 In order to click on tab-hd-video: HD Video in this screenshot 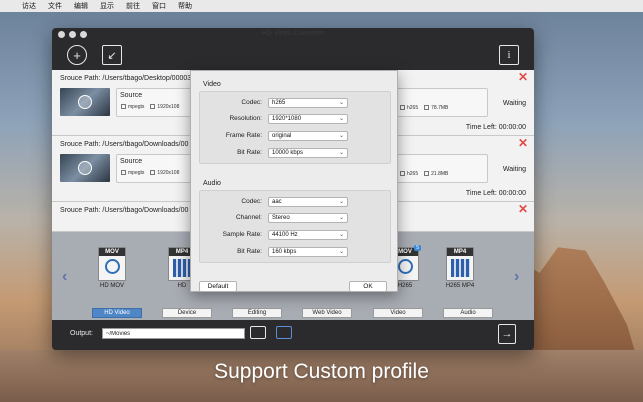, I will do `click(117, 313)`.